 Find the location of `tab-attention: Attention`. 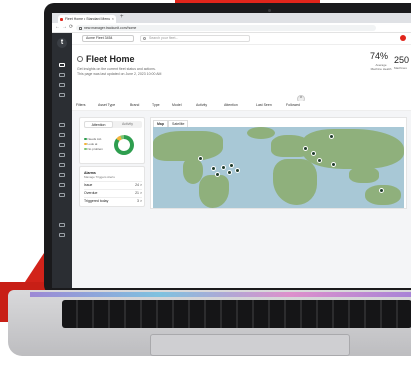

tab-attention: Attention is located at coordinates (98, 124).